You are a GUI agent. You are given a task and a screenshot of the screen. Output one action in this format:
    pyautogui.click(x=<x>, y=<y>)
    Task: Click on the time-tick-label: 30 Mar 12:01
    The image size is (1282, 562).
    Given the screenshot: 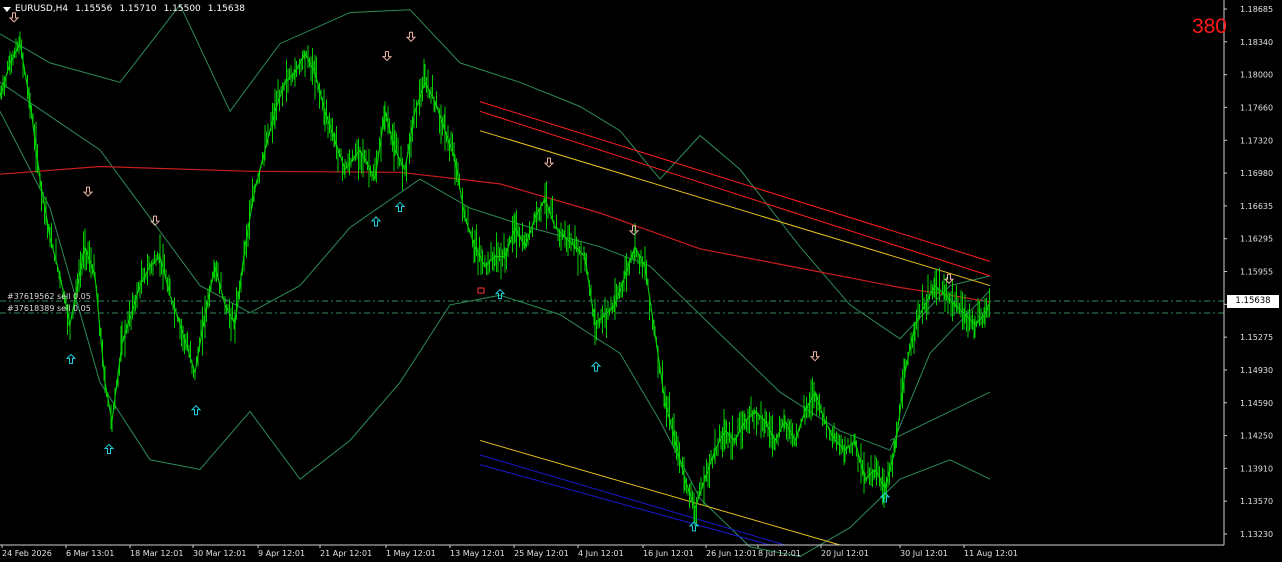 What is the action you would take?
    pyautogui.click(x=219, y=553)
    